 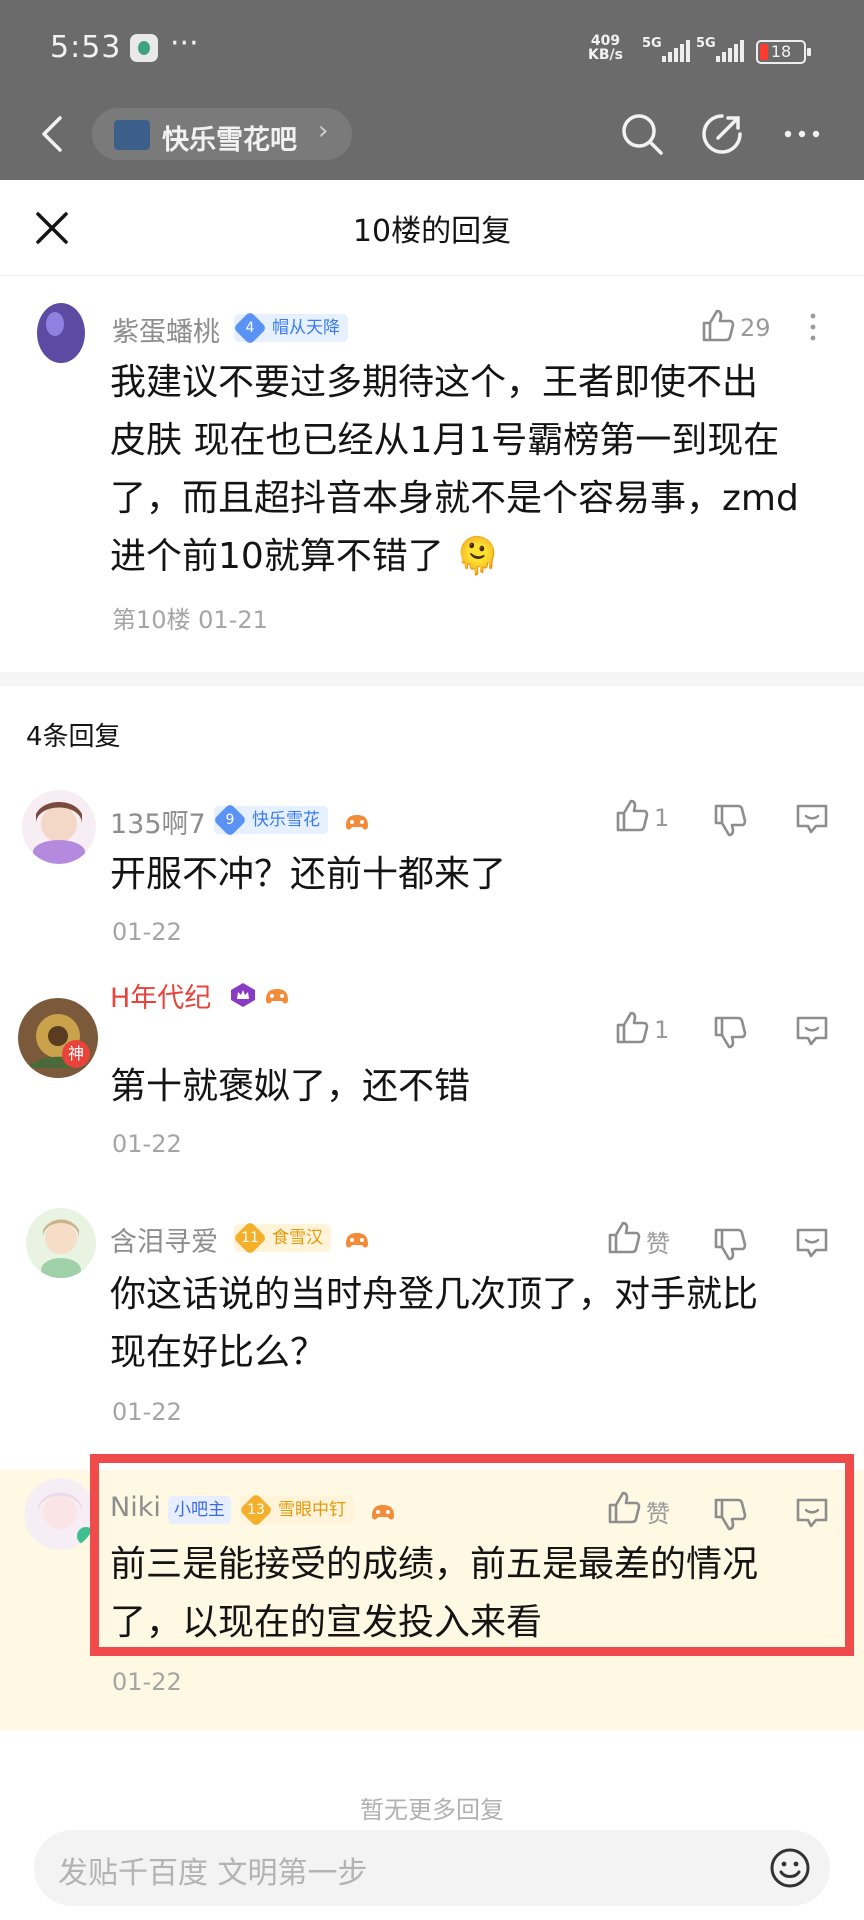 I want to click on level-badge: 9 快乐雪花, so click(x=270, y=820).